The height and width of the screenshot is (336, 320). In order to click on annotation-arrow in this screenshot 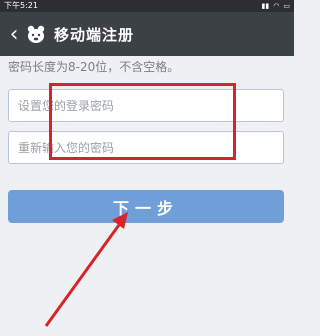, I will do `click(86, 269)`.